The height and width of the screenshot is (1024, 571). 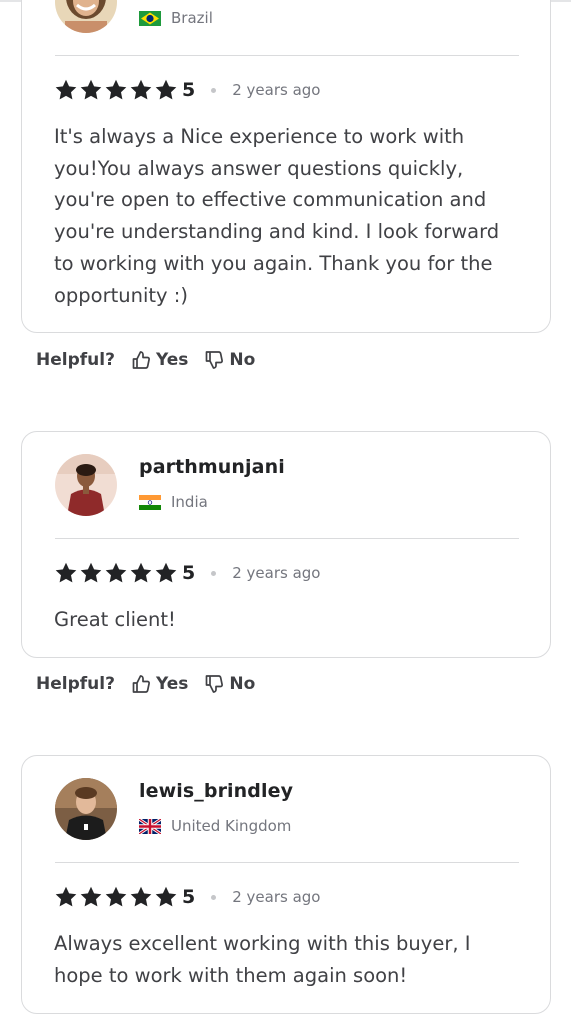 I want to click on reviewer-country: Brazil, so click(x=176, y=18).